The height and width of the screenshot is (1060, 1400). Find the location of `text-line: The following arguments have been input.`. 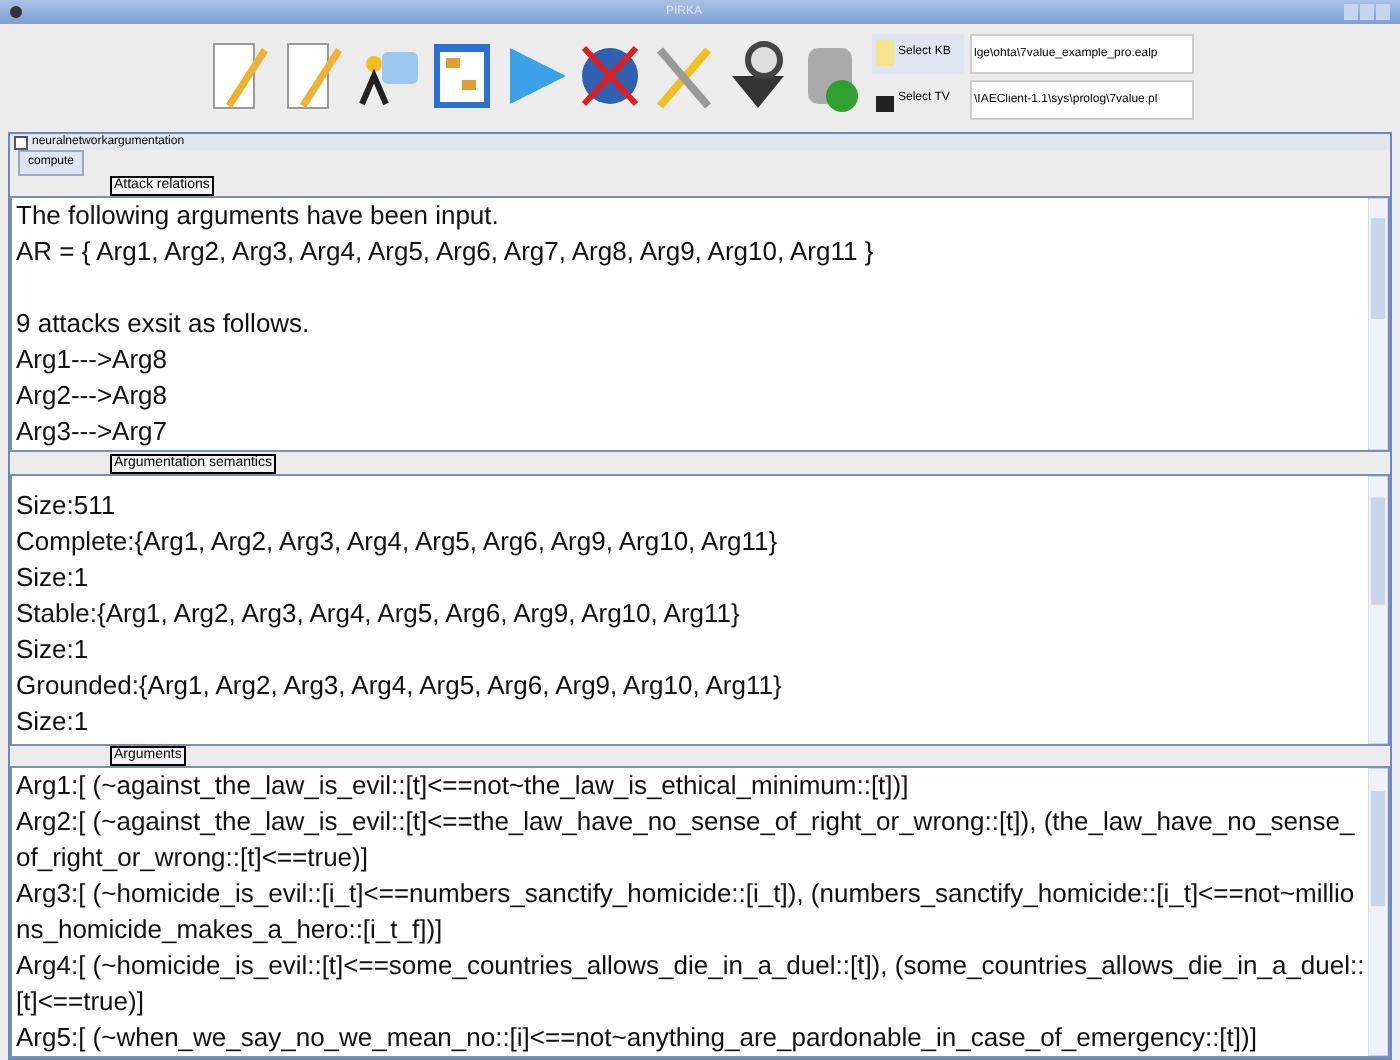

text-line: The following arguments have been input. is located at coordinates (258, 216).